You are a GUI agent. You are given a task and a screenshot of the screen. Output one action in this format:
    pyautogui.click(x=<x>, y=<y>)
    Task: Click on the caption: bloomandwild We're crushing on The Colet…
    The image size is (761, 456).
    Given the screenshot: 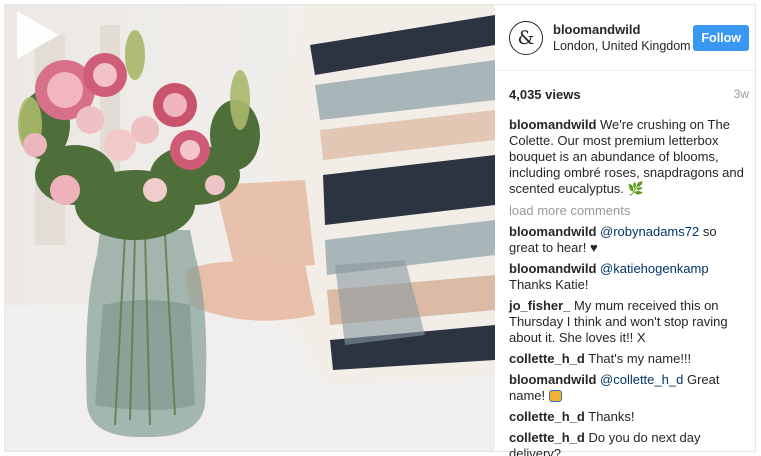 What is the action you would take?
    pyautogui.click(x=628, y=157)
    